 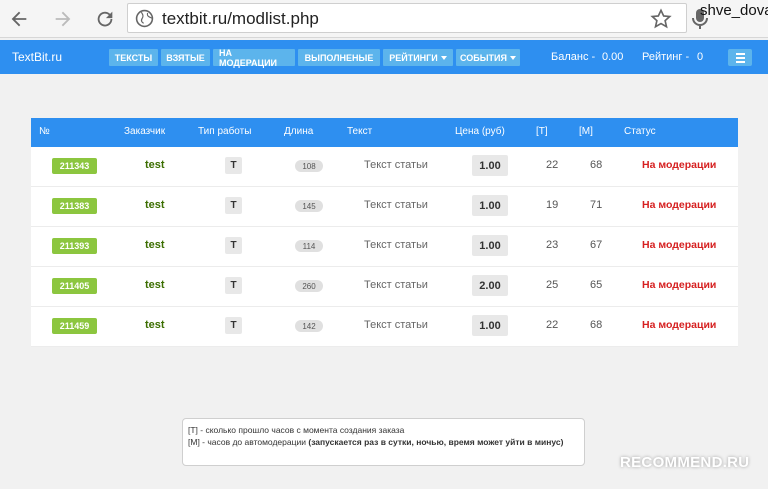 I want to click on address-bar: textbit.ru/modlist.php, so click(x=407, y=18).